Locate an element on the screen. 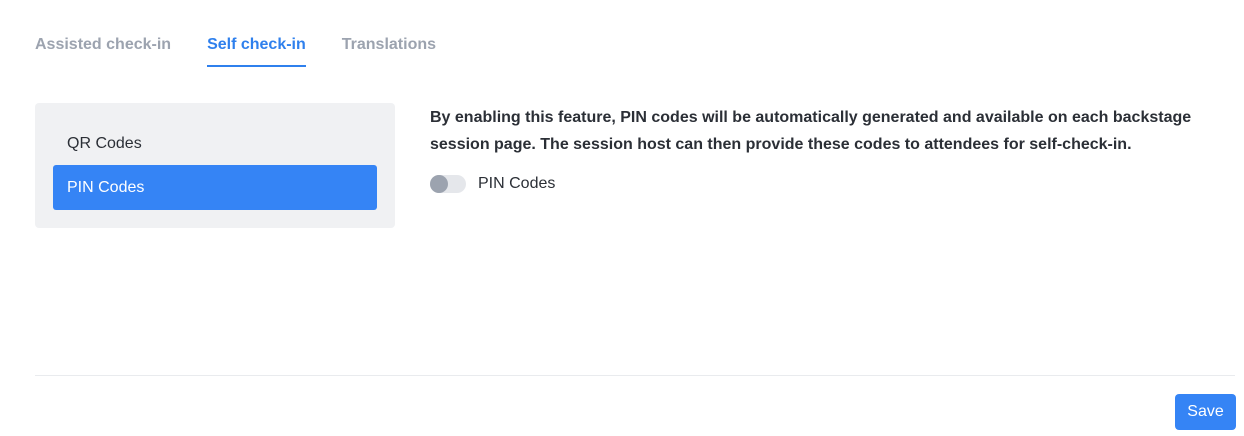  tab-translations: Translations is located at coordinates (389, 33).